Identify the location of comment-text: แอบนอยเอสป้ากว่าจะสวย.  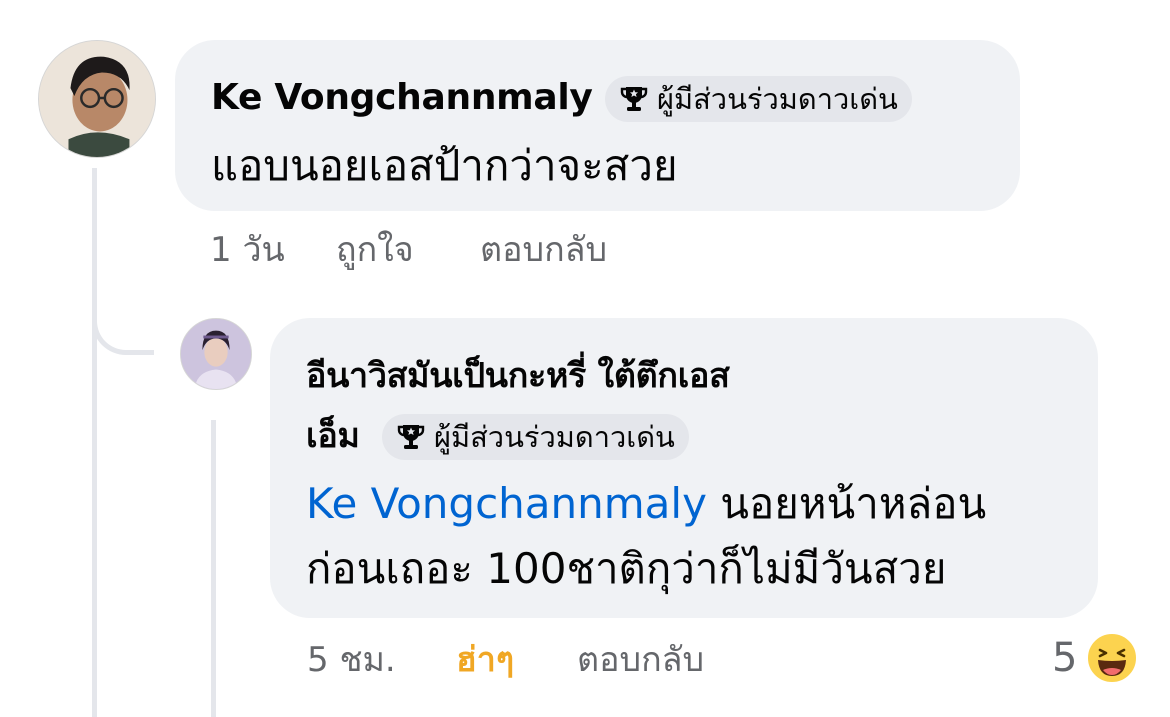
(444, 165).